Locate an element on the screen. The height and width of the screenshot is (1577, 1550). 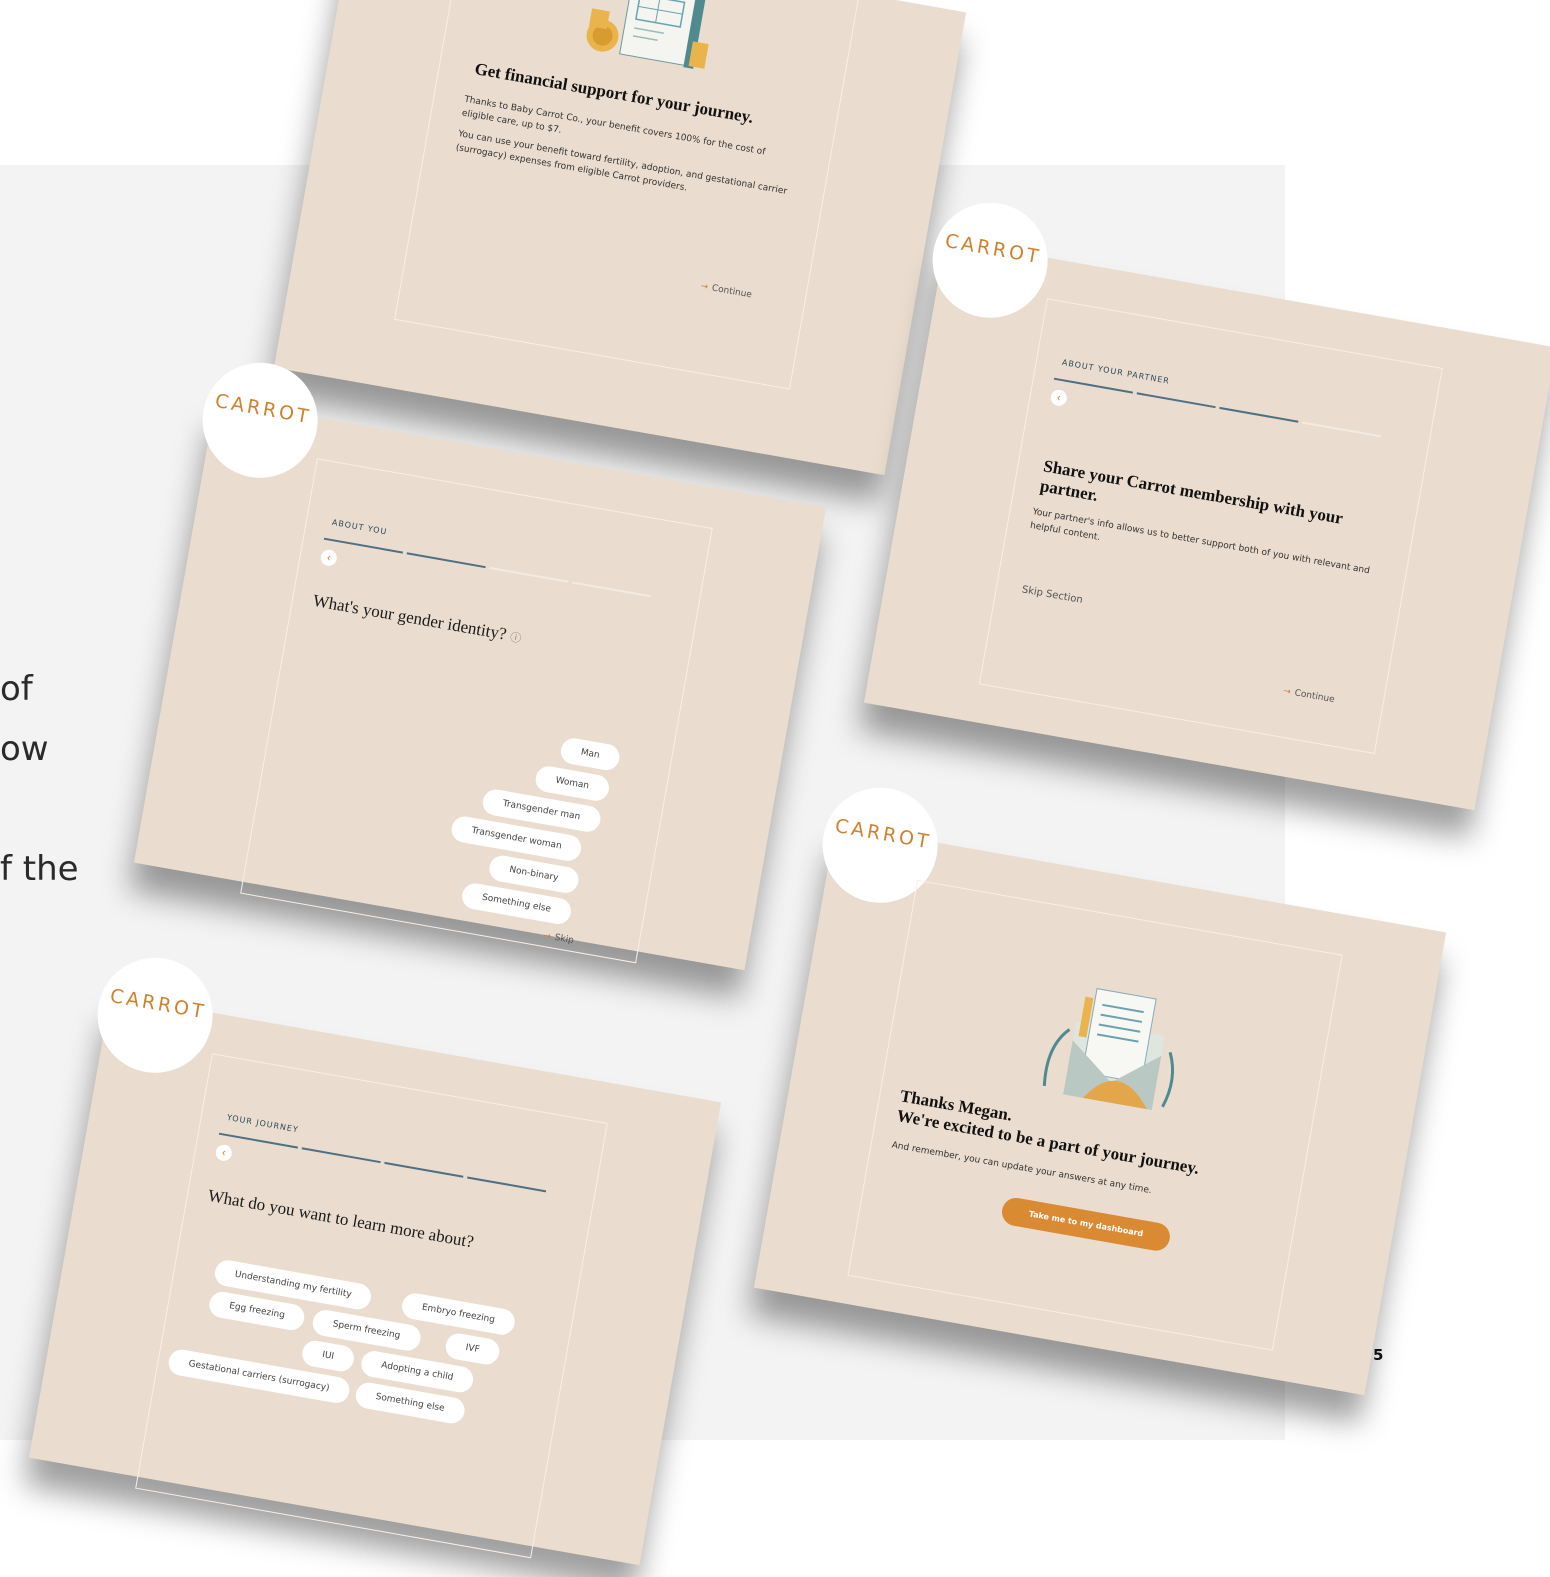
financial-continue-button: → Continue is located at coordinates (726, 291).